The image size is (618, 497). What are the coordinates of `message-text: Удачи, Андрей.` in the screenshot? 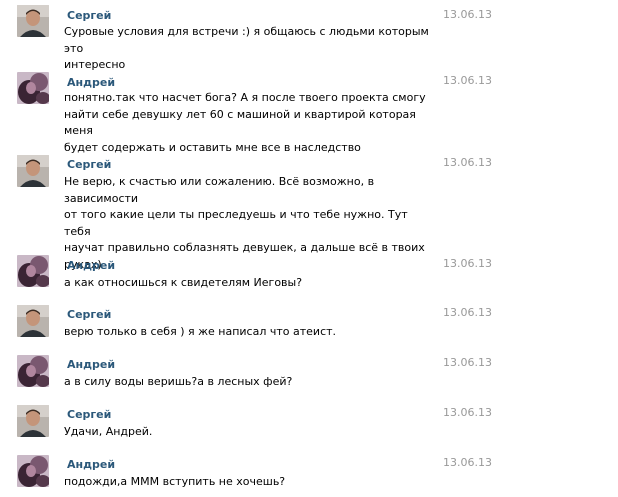 It's located at (108, 431).